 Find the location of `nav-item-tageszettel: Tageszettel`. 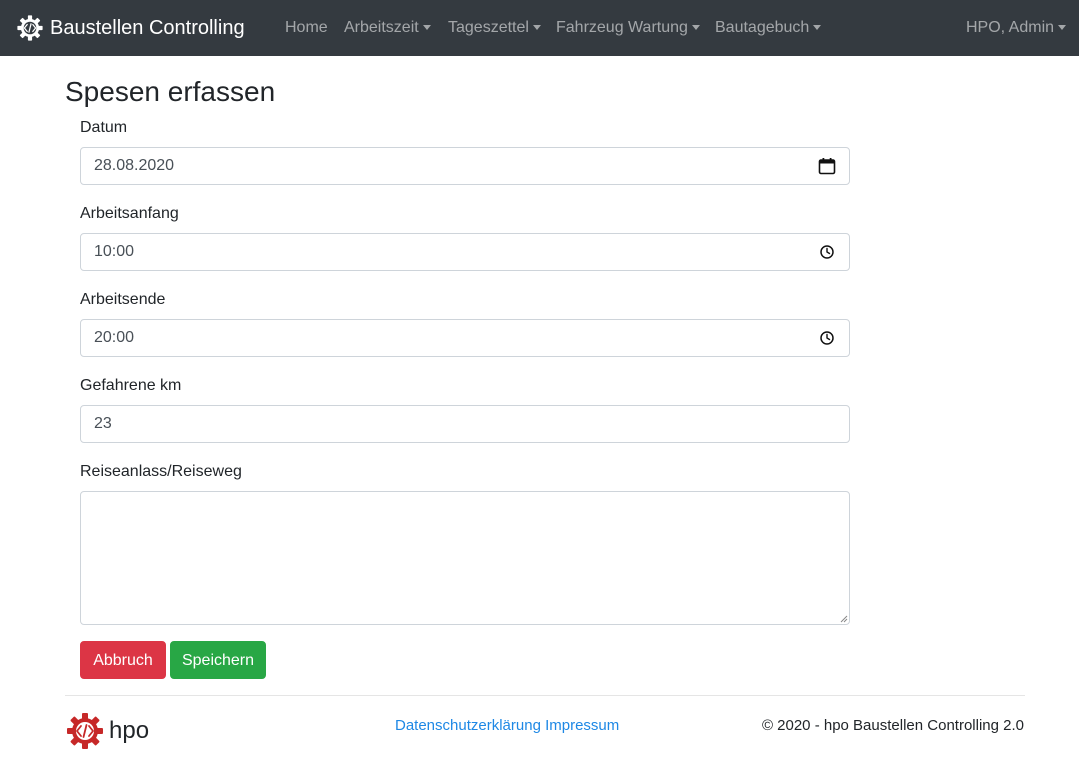

nav-item-tageszettel: Tageszettel is located at coordinates (494, 28).